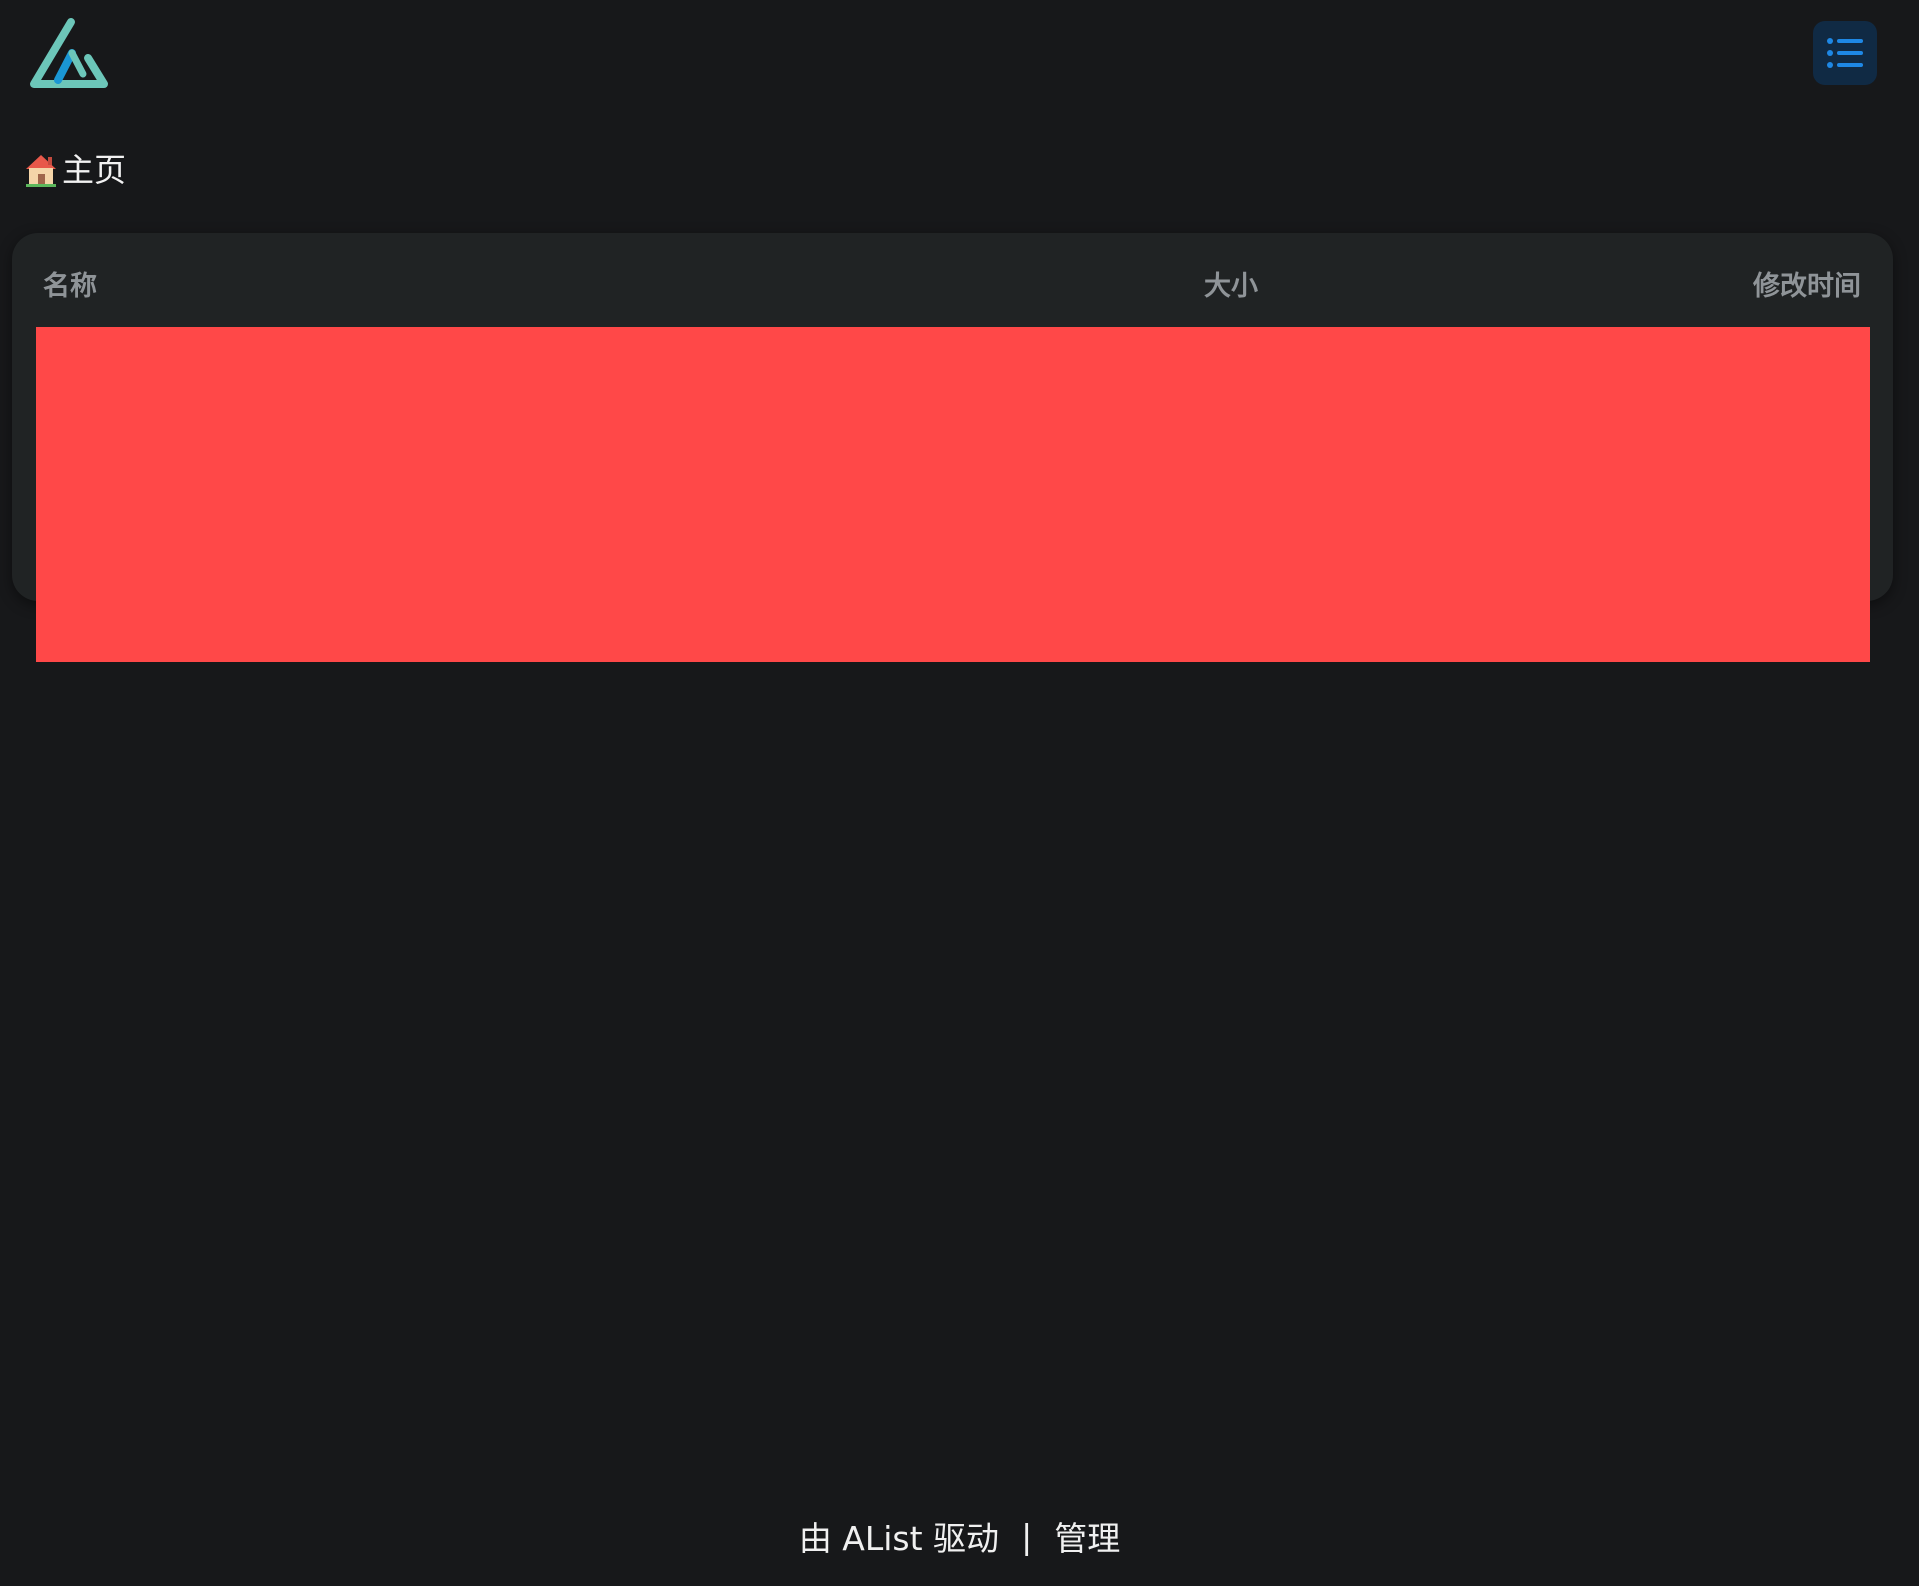  Describe the element at coordinates (1231, 287) in the screenshot. I see `column-header-size: 大小` at that location.